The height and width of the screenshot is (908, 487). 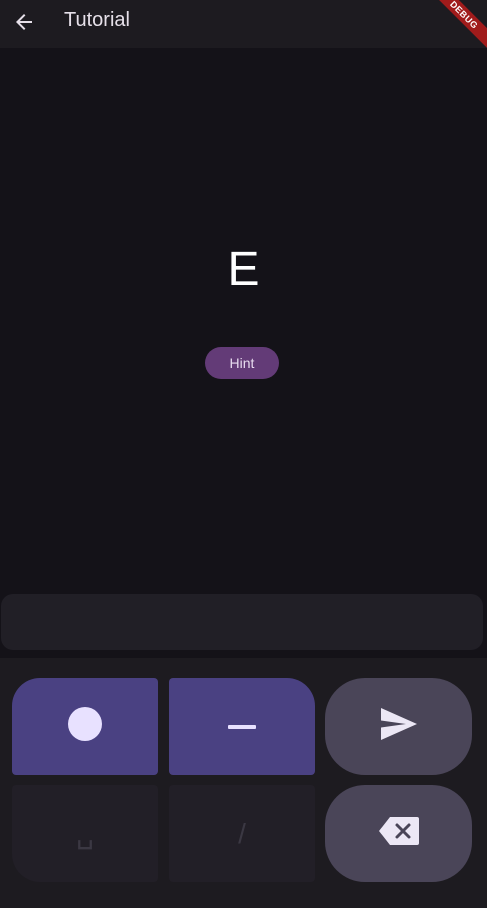 What do you see at coordinates (242, 622) in the screenshot?
I see `morse-input-field` at bounding box center [242, 622].